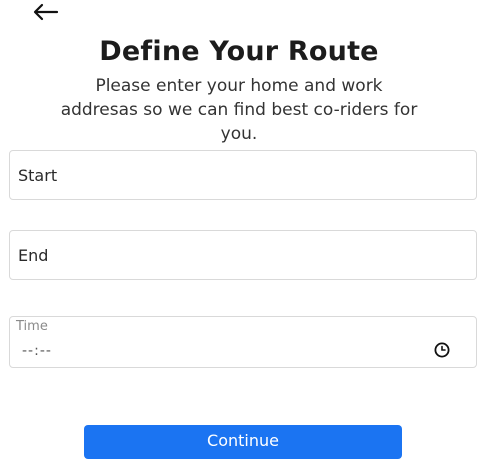 This screenshot has width=478, height=459. What do you see at coordinates (37, 351) in the screenshot?
I see `time-value: --:--` at bounding box center [37, 351].